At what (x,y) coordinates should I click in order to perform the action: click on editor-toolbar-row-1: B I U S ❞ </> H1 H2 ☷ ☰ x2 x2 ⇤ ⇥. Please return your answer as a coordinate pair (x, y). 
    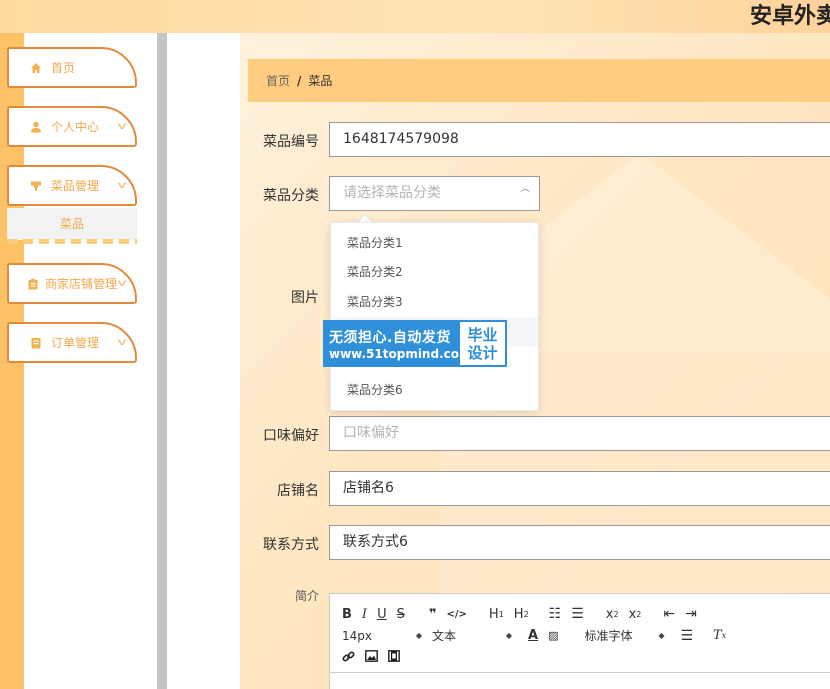
    Looking at the image, I should click on (524, 614).